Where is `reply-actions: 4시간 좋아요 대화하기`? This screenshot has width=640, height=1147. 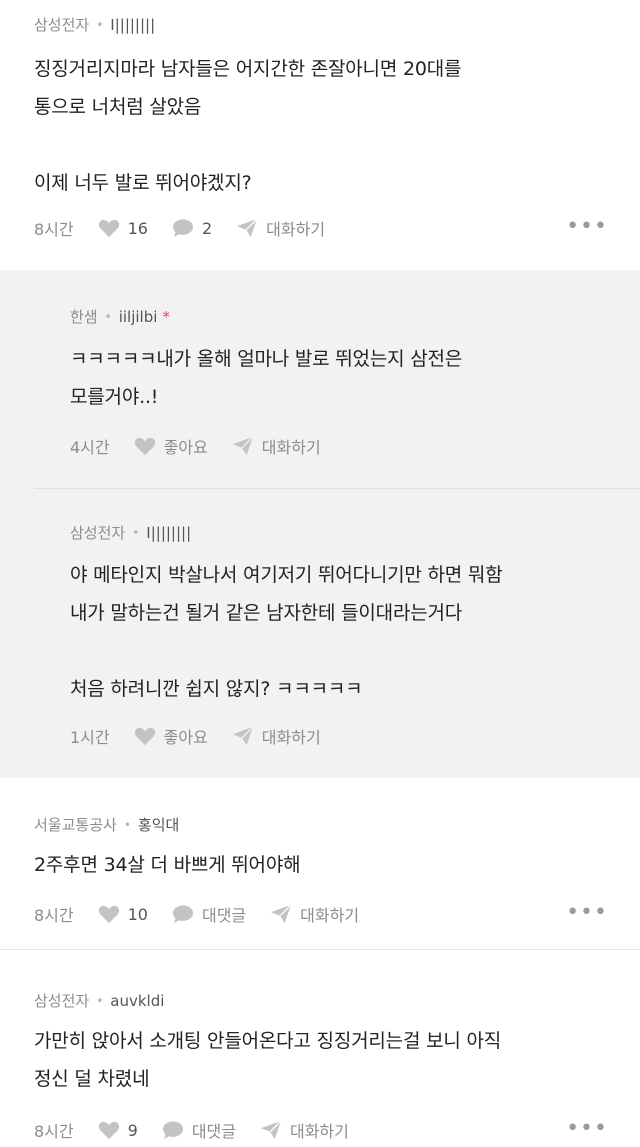 reply-actions: 4시간 좋아요 대화하기 is located at coordinates (207, 446).